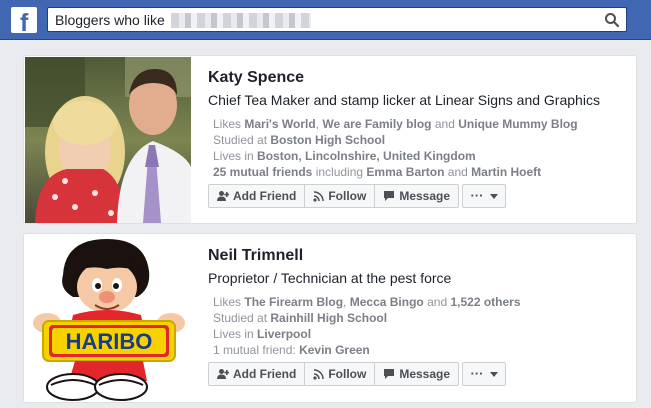 This screenshot has height=408, width=651. What do you see at coordinates (254, 350) in the screenshot?
I see `mutual-friends-count: 1 mutual friend:` at bounding box center [254, 350].